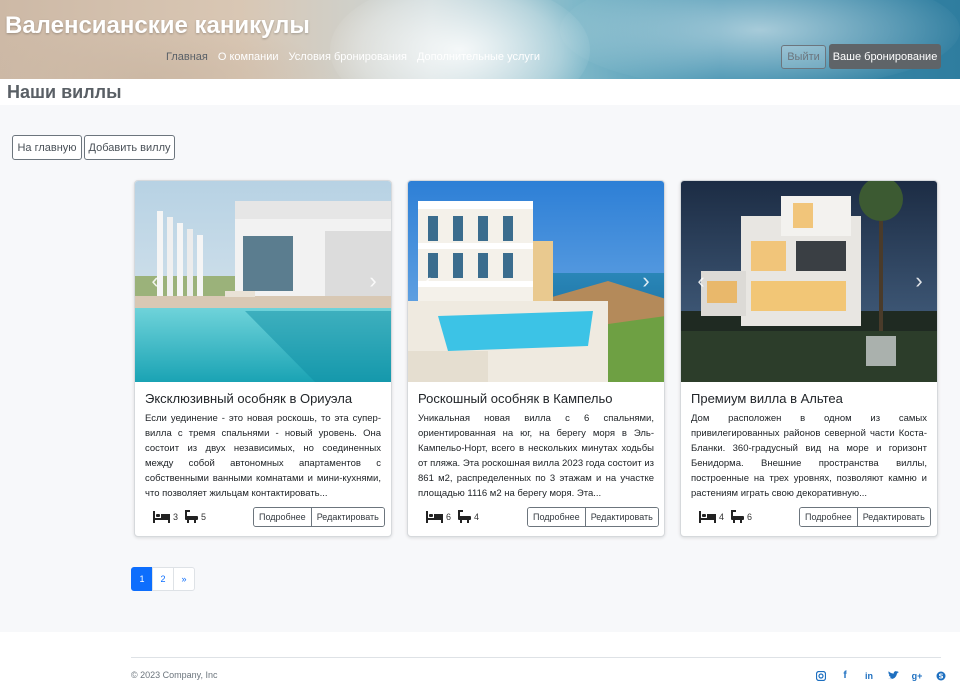 The image size is (960, 695). I want to click on home-button: На главную, so click(47, 147).